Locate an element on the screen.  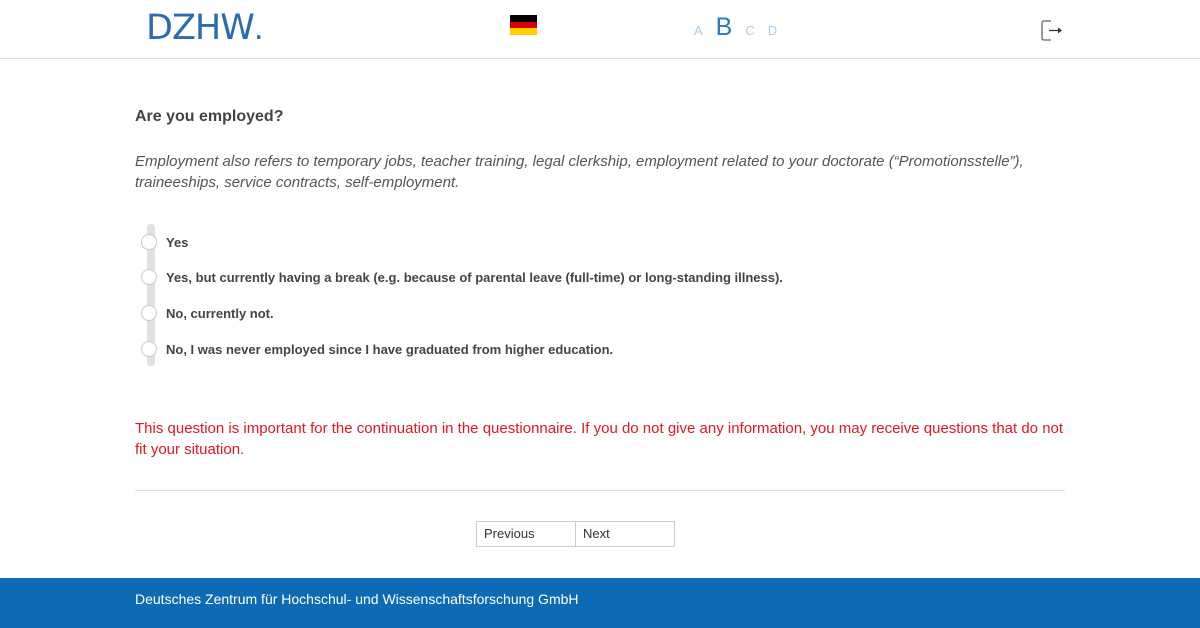
section-d: D is located at coordinates (772, 30).